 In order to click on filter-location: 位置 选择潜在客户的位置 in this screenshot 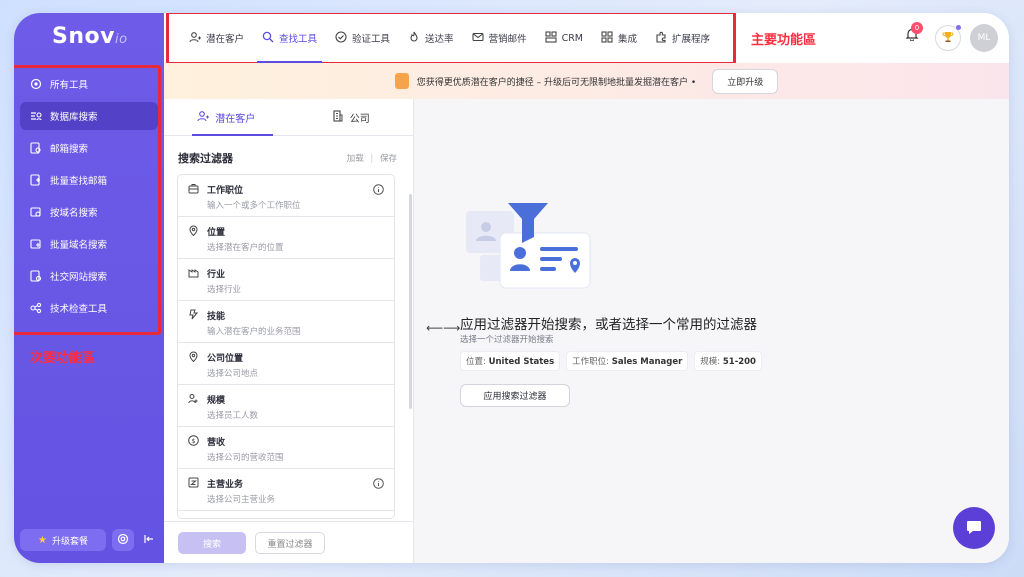, I will do `click(286, 238)`.